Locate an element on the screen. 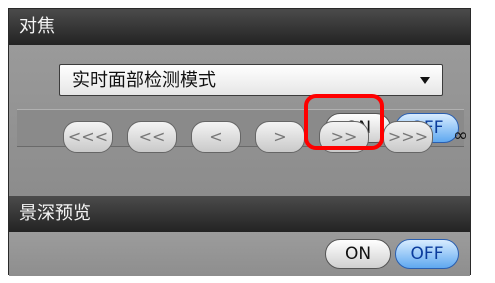 The height and width of the screenshot is (283, 495). focus-step-label: < is located at coordinates (216, 136).